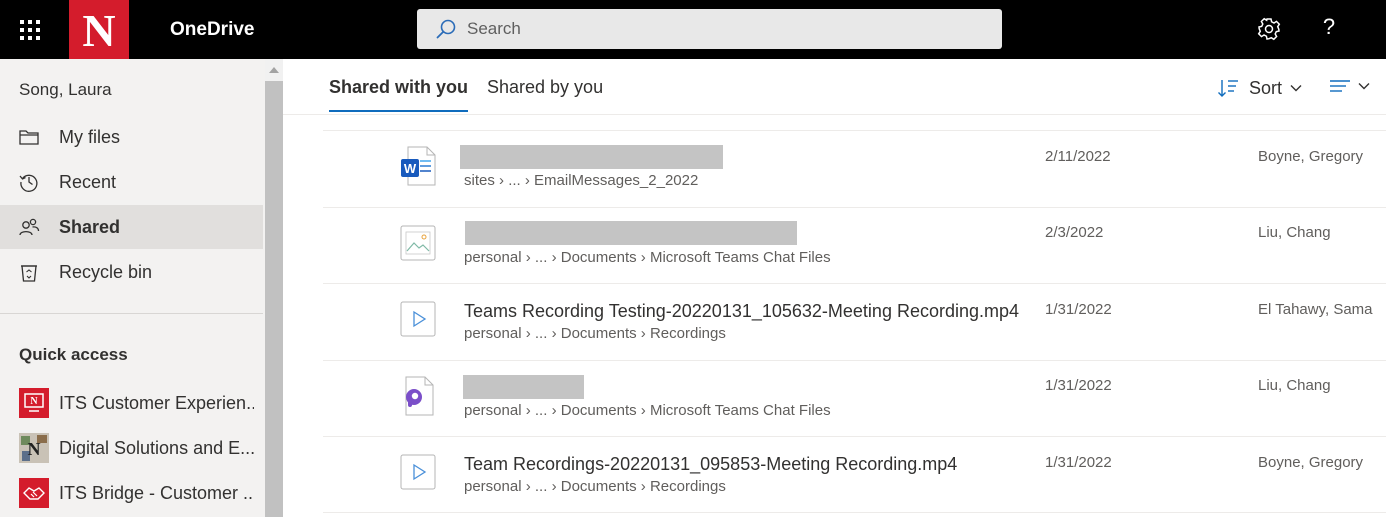 The image size is (1386, 517). What do you see at coordinates (1074, 232) in the screenshot?
I see `shared-date: 2/3/2022` at bounding box center [1074, 232].